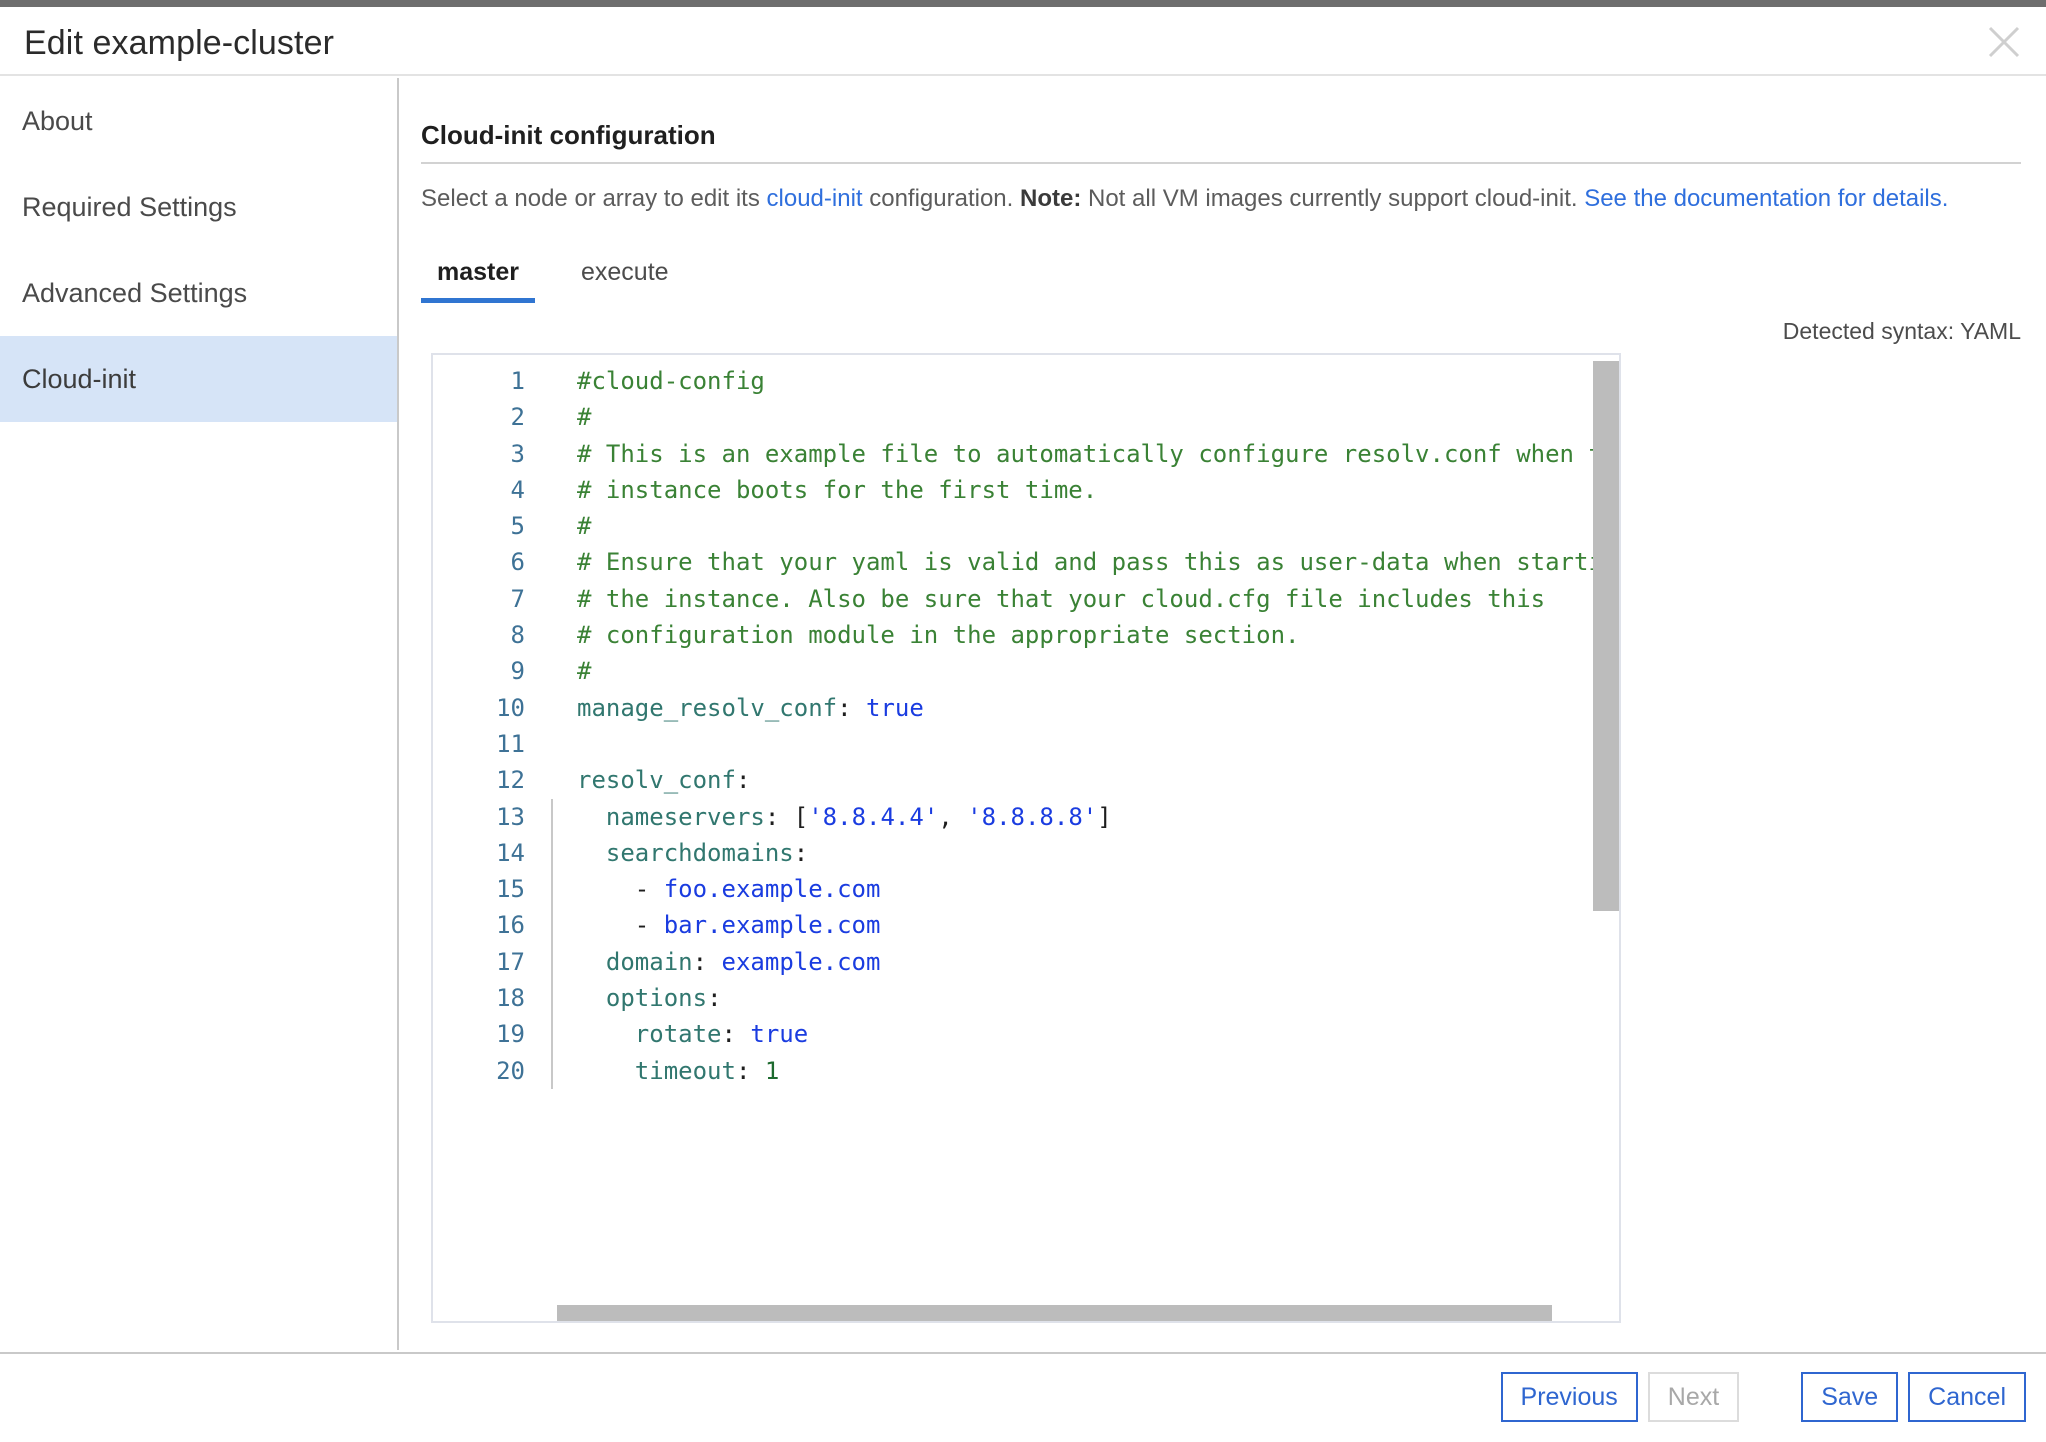 This screenshot has width=2046, height=1442. I want to click on code-line: 9 #, so click(1026, 671).